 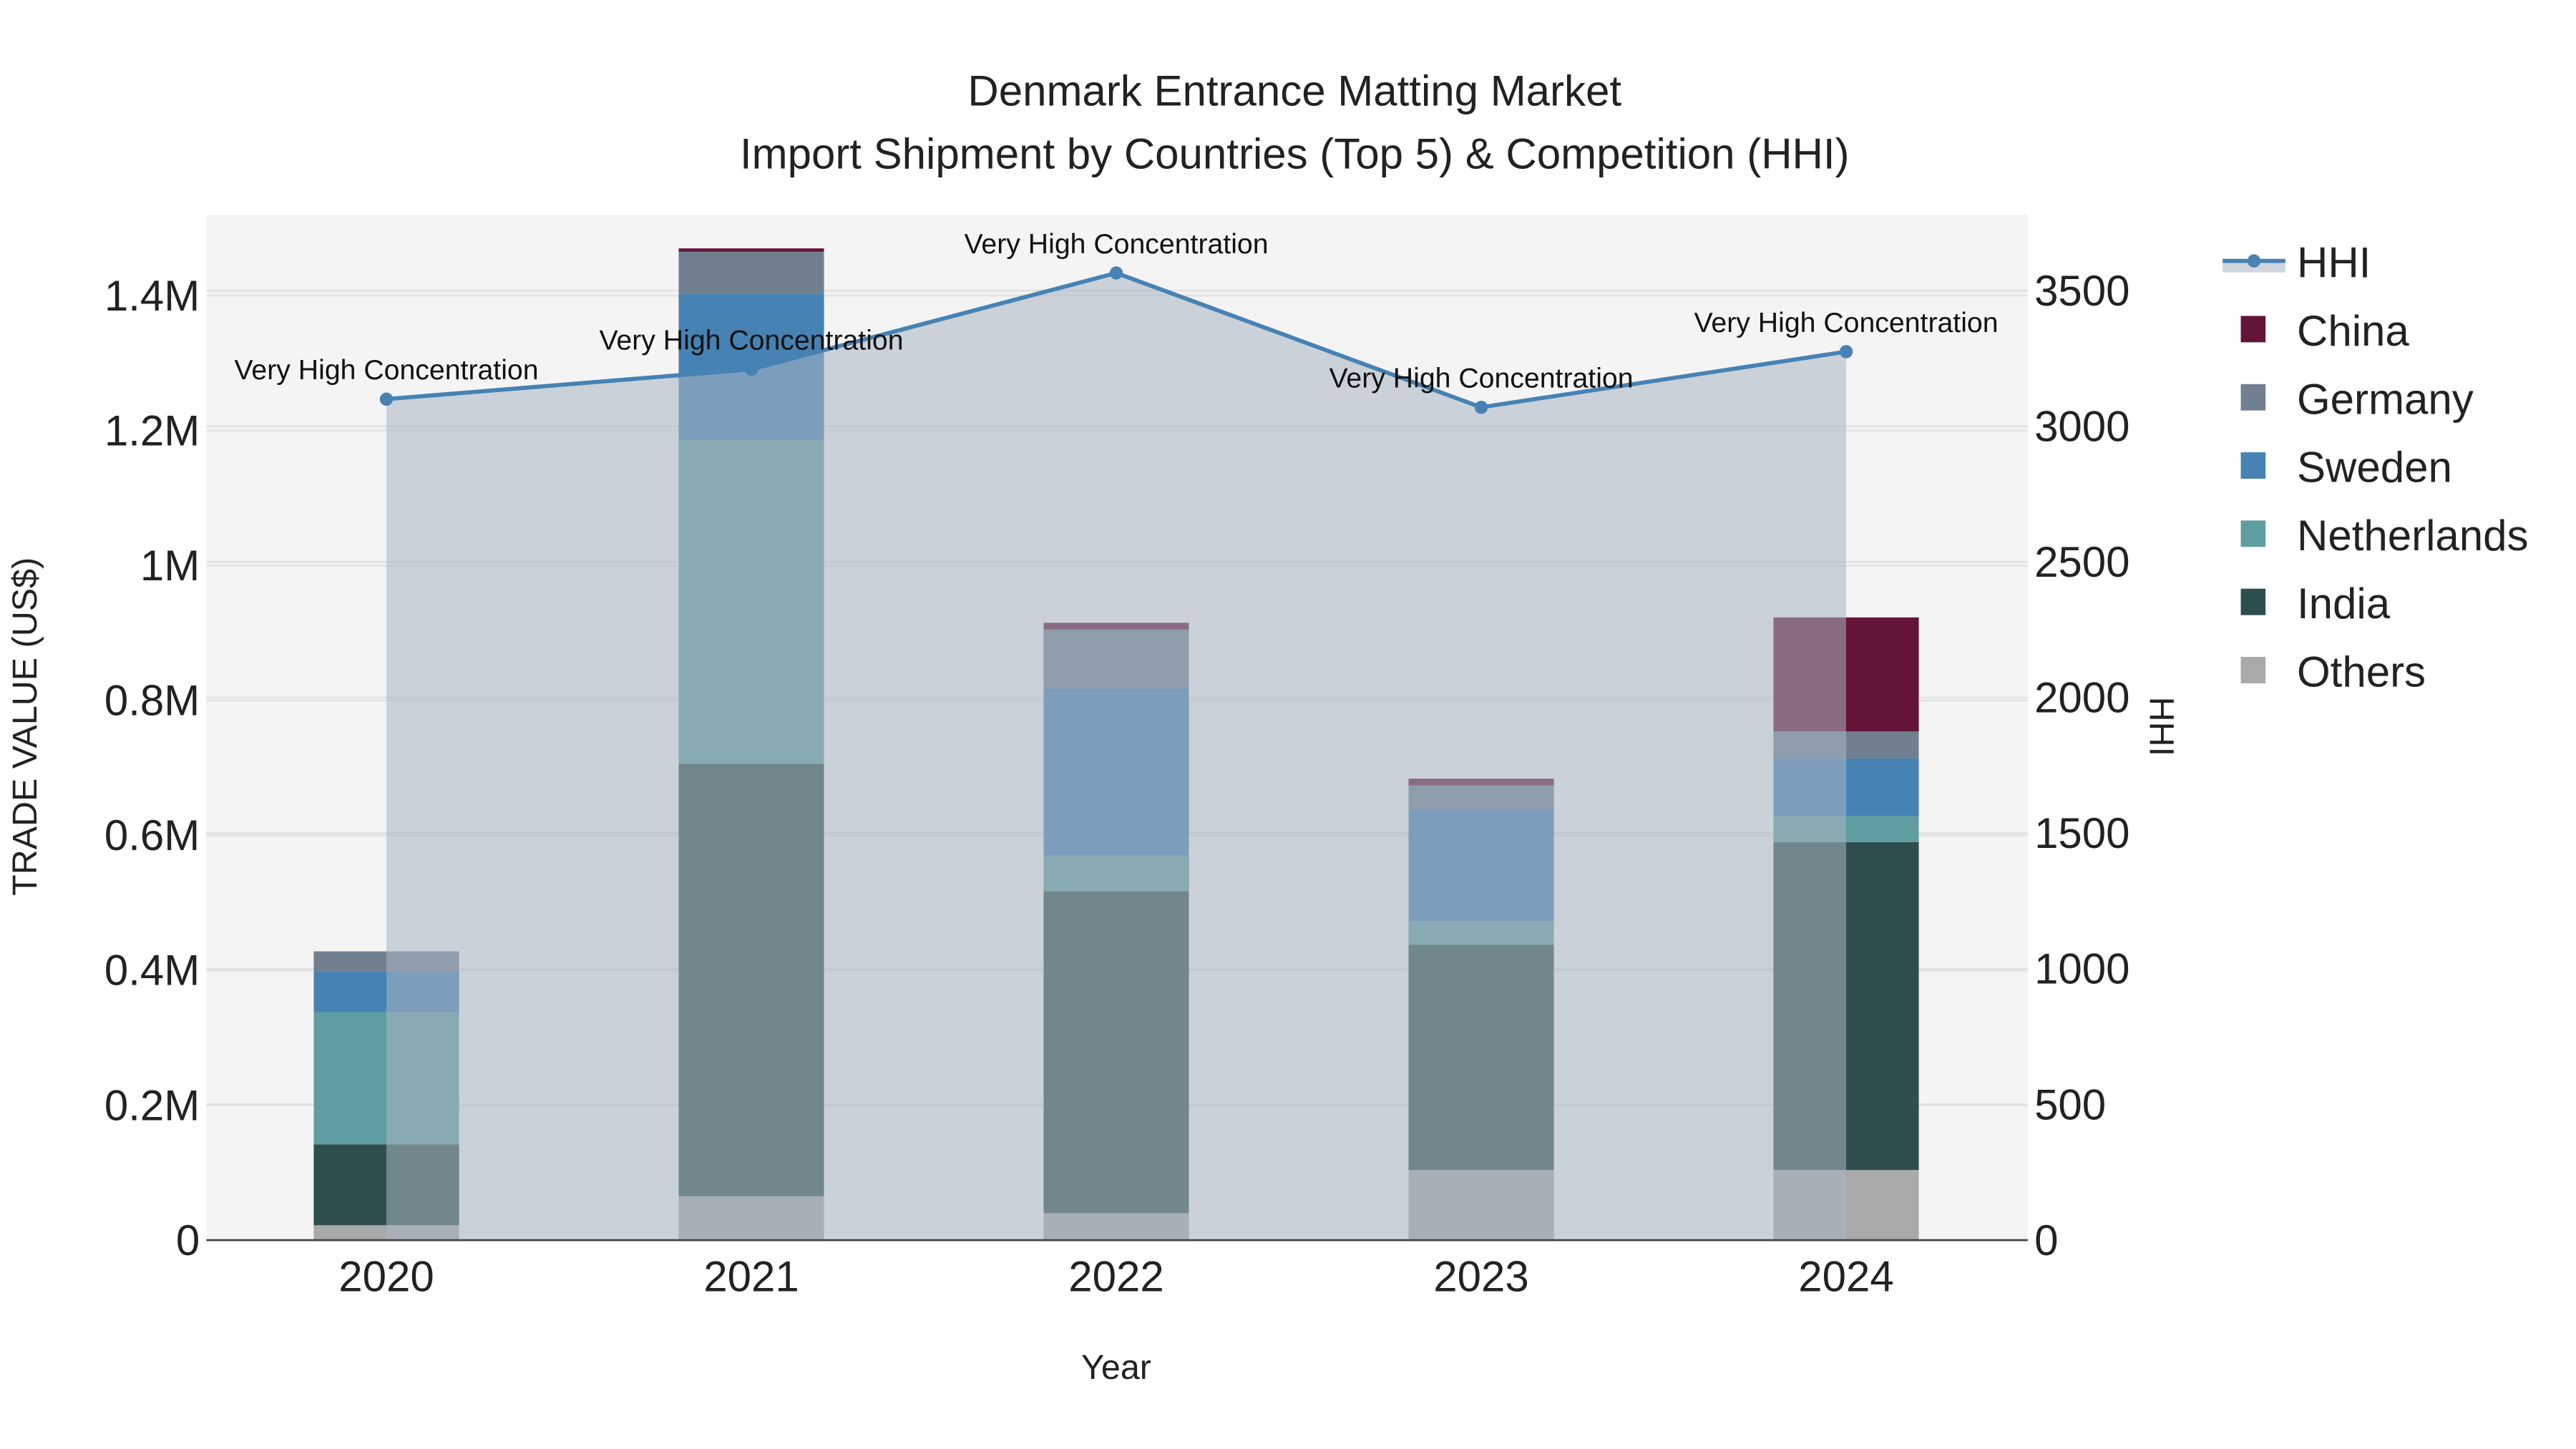 I want to click on legend-swatch-germany, so click(x=2253, y=397).